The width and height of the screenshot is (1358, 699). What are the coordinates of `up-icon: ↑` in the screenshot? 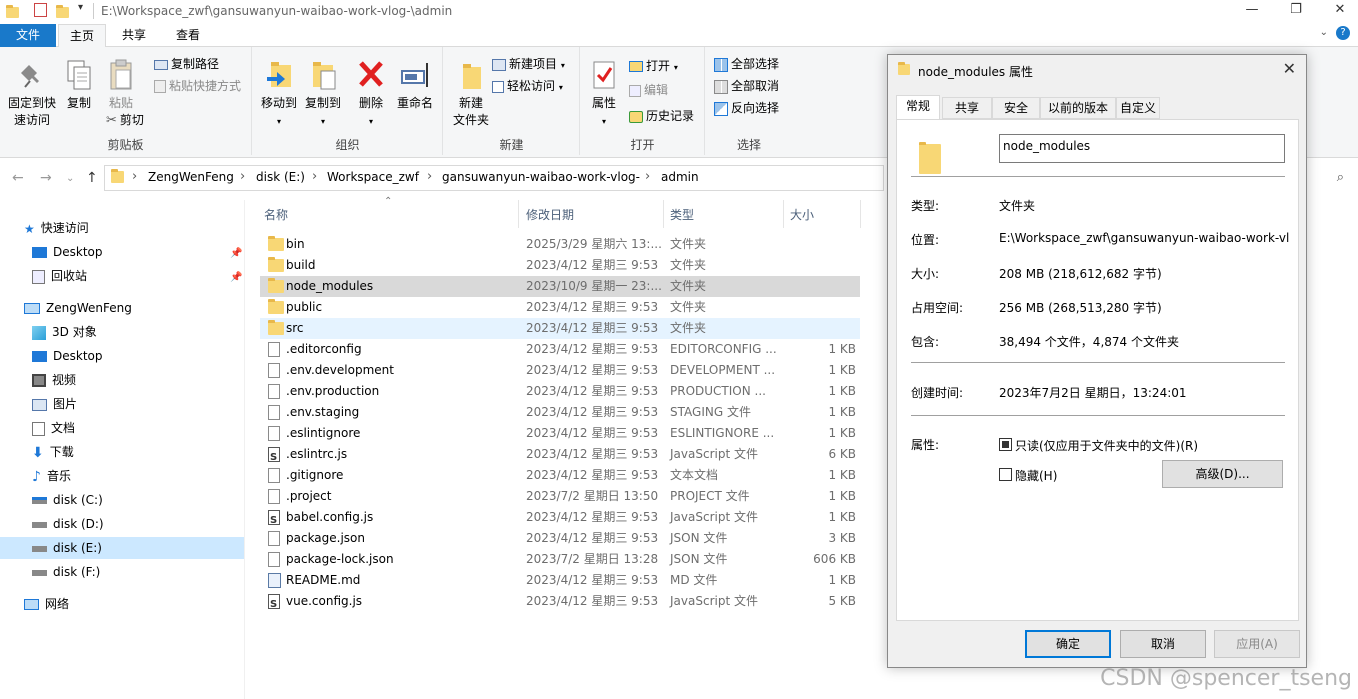 It's located at (92, 178).